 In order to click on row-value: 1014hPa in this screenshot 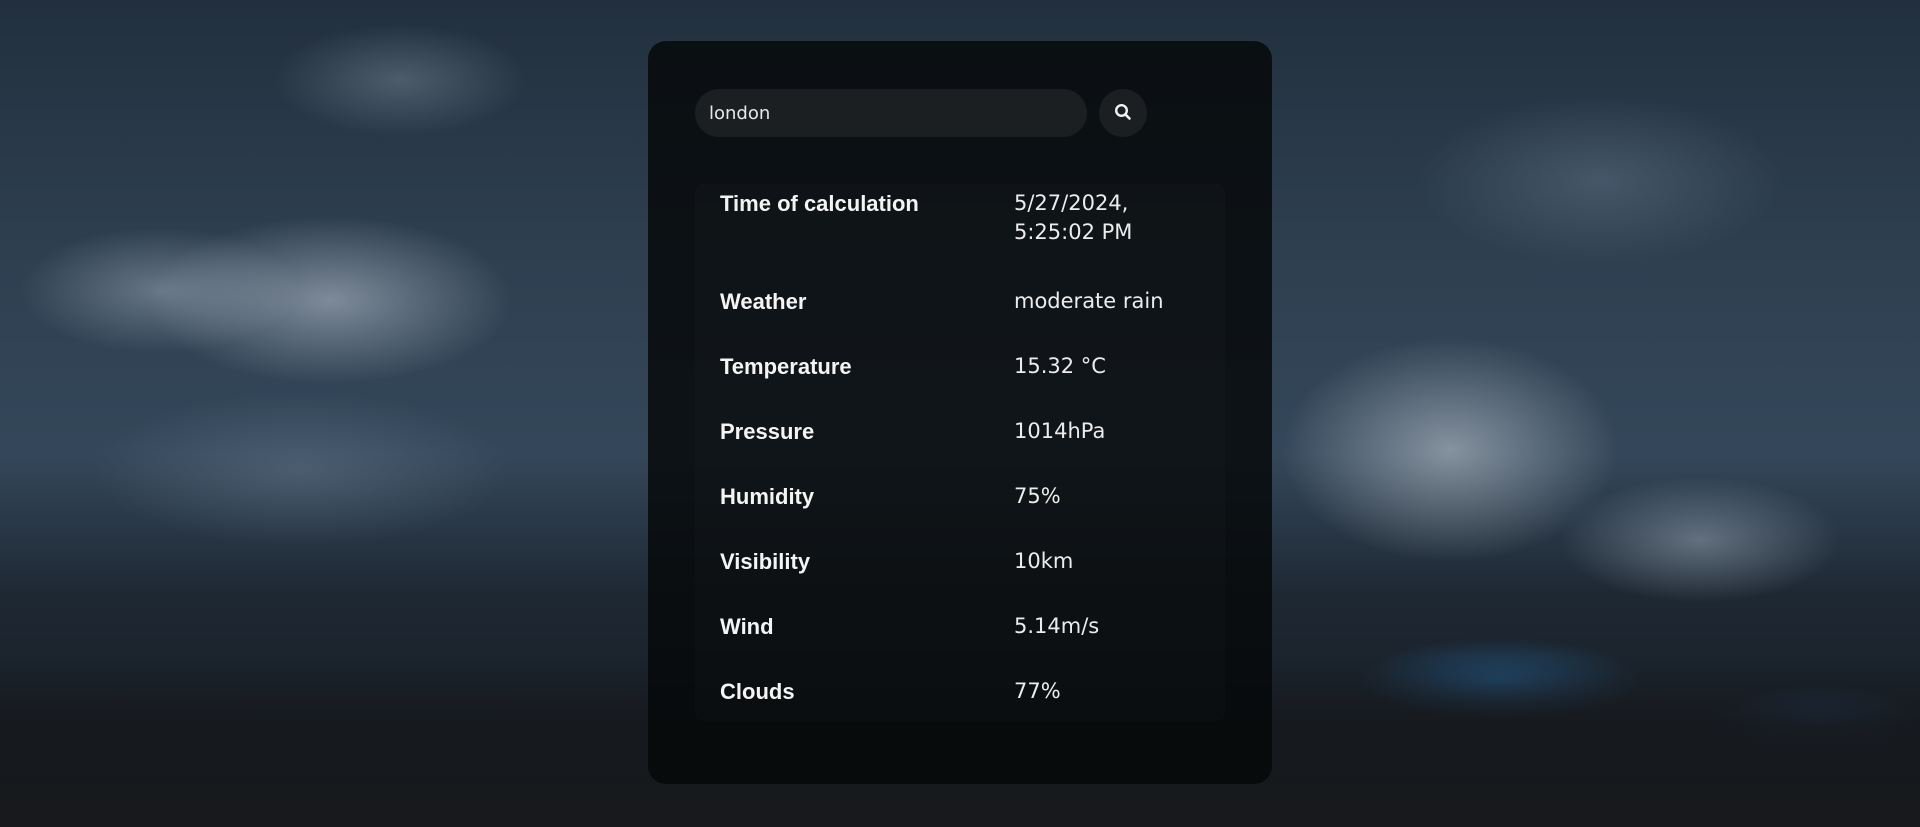, I will do `click(1060, 431)`.